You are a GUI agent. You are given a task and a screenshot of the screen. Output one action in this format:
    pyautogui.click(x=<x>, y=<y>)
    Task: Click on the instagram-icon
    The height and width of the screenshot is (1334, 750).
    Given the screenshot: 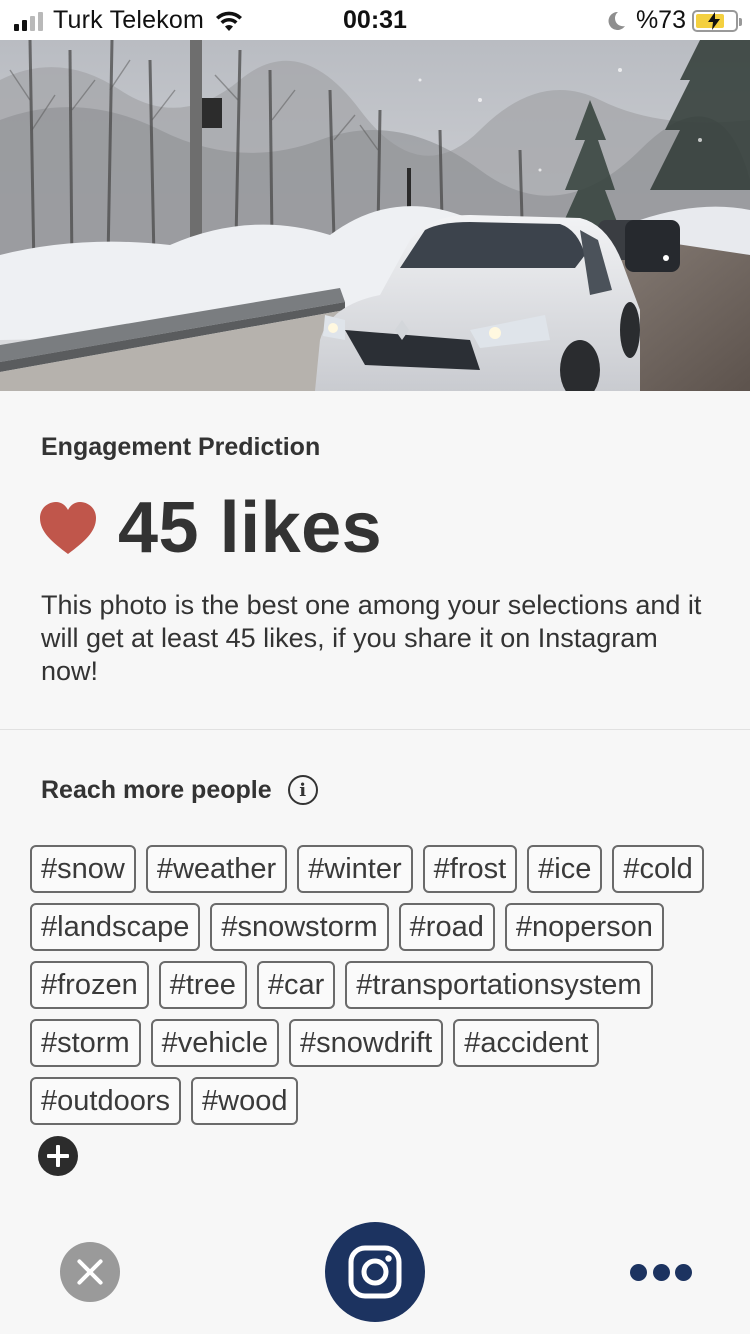 What is the action you would take?
    pyautogui.click(x=375, y=1272)
    